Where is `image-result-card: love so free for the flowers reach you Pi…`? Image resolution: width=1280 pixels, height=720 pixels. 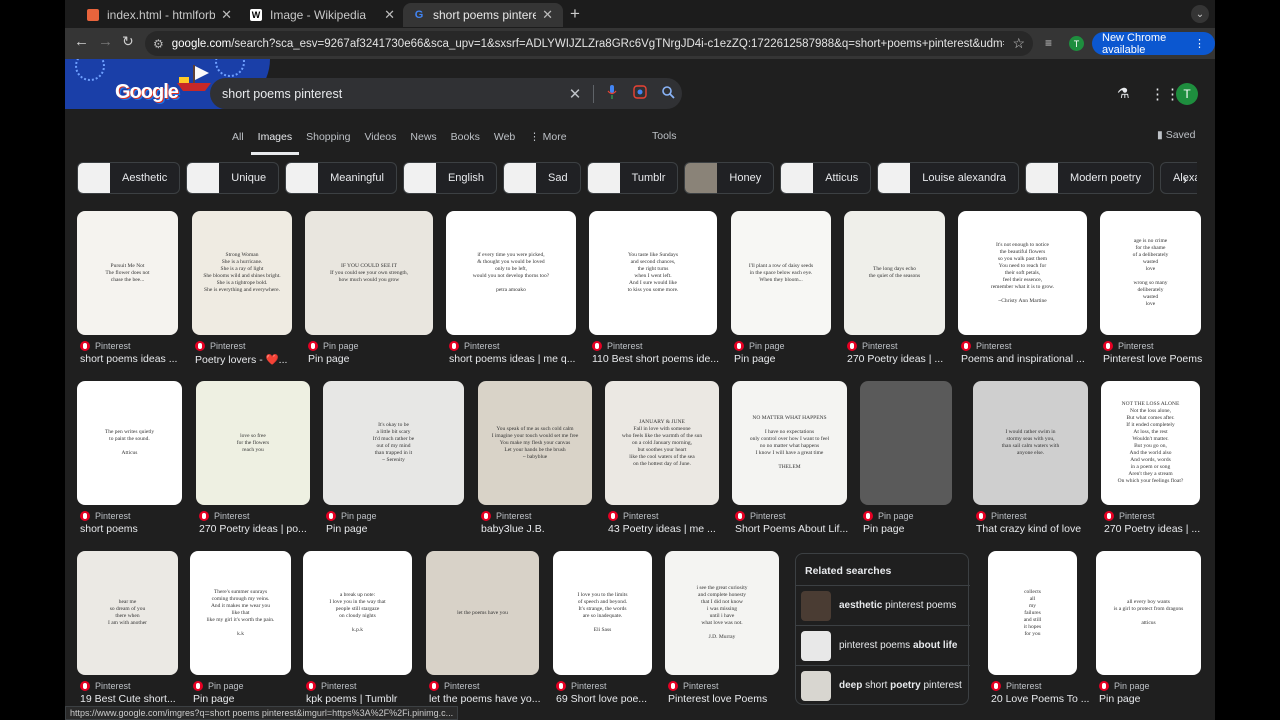
image-result-card: love so free for the flowers reach you Pi… is located at coordinates (253, 459).